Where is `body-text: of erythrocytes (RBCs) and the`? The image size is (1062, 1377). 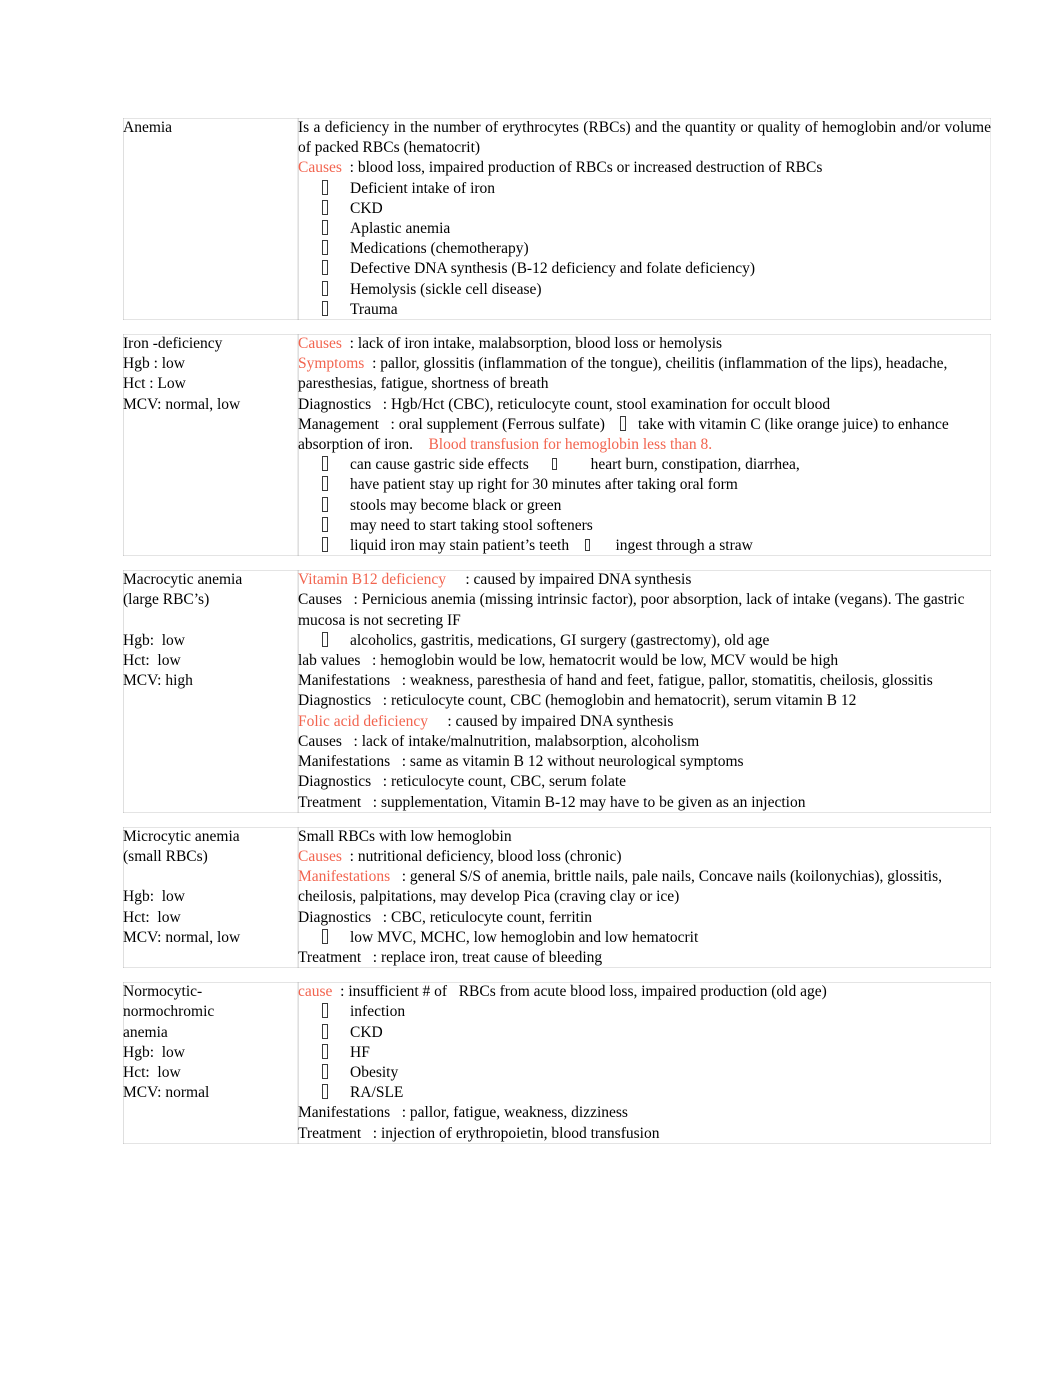
body-text: of erythrocytes (RBCs) and the is located at coordinates (583, 127).